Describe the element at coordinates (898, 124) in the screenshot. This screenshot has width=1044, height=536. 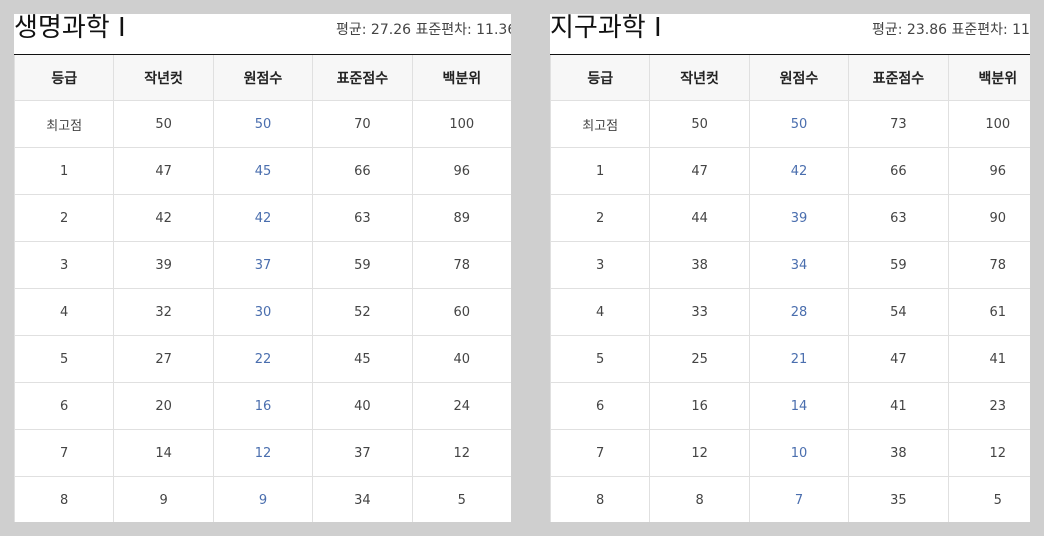
I see `cell-standard-score: 73` at that location.